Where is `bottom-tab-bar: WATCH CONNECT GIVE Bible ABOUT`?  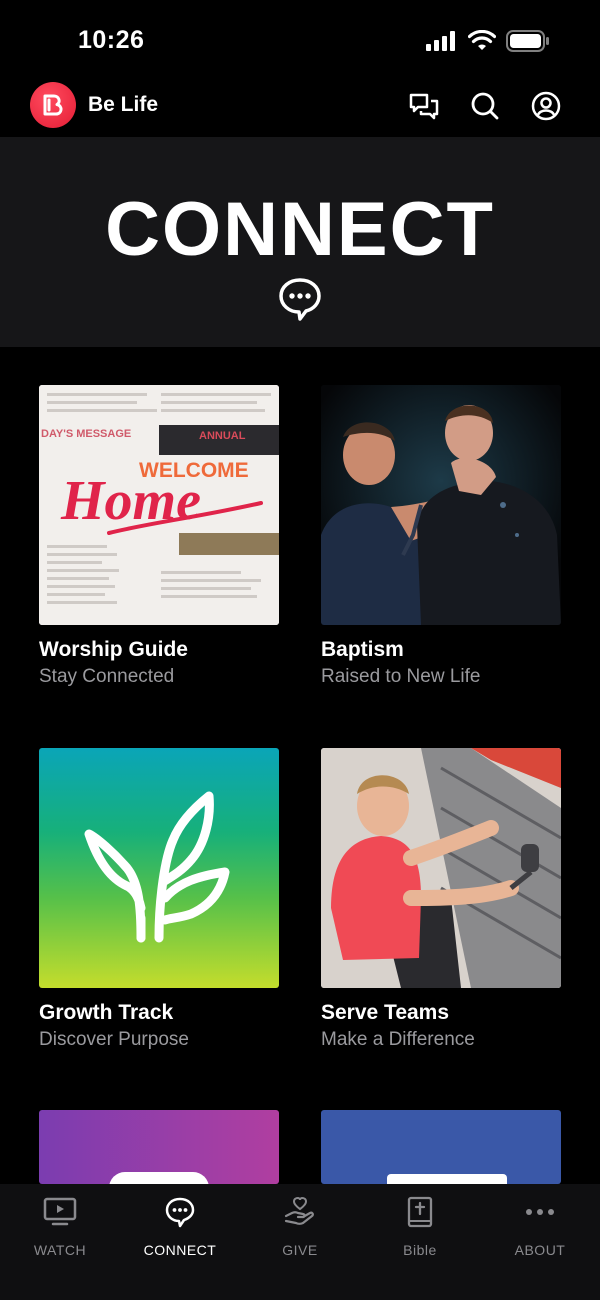 bottom-tab-bar: WATCH CONNECT GIVE Bible ABOUT is located at coordinates (300, 1242).